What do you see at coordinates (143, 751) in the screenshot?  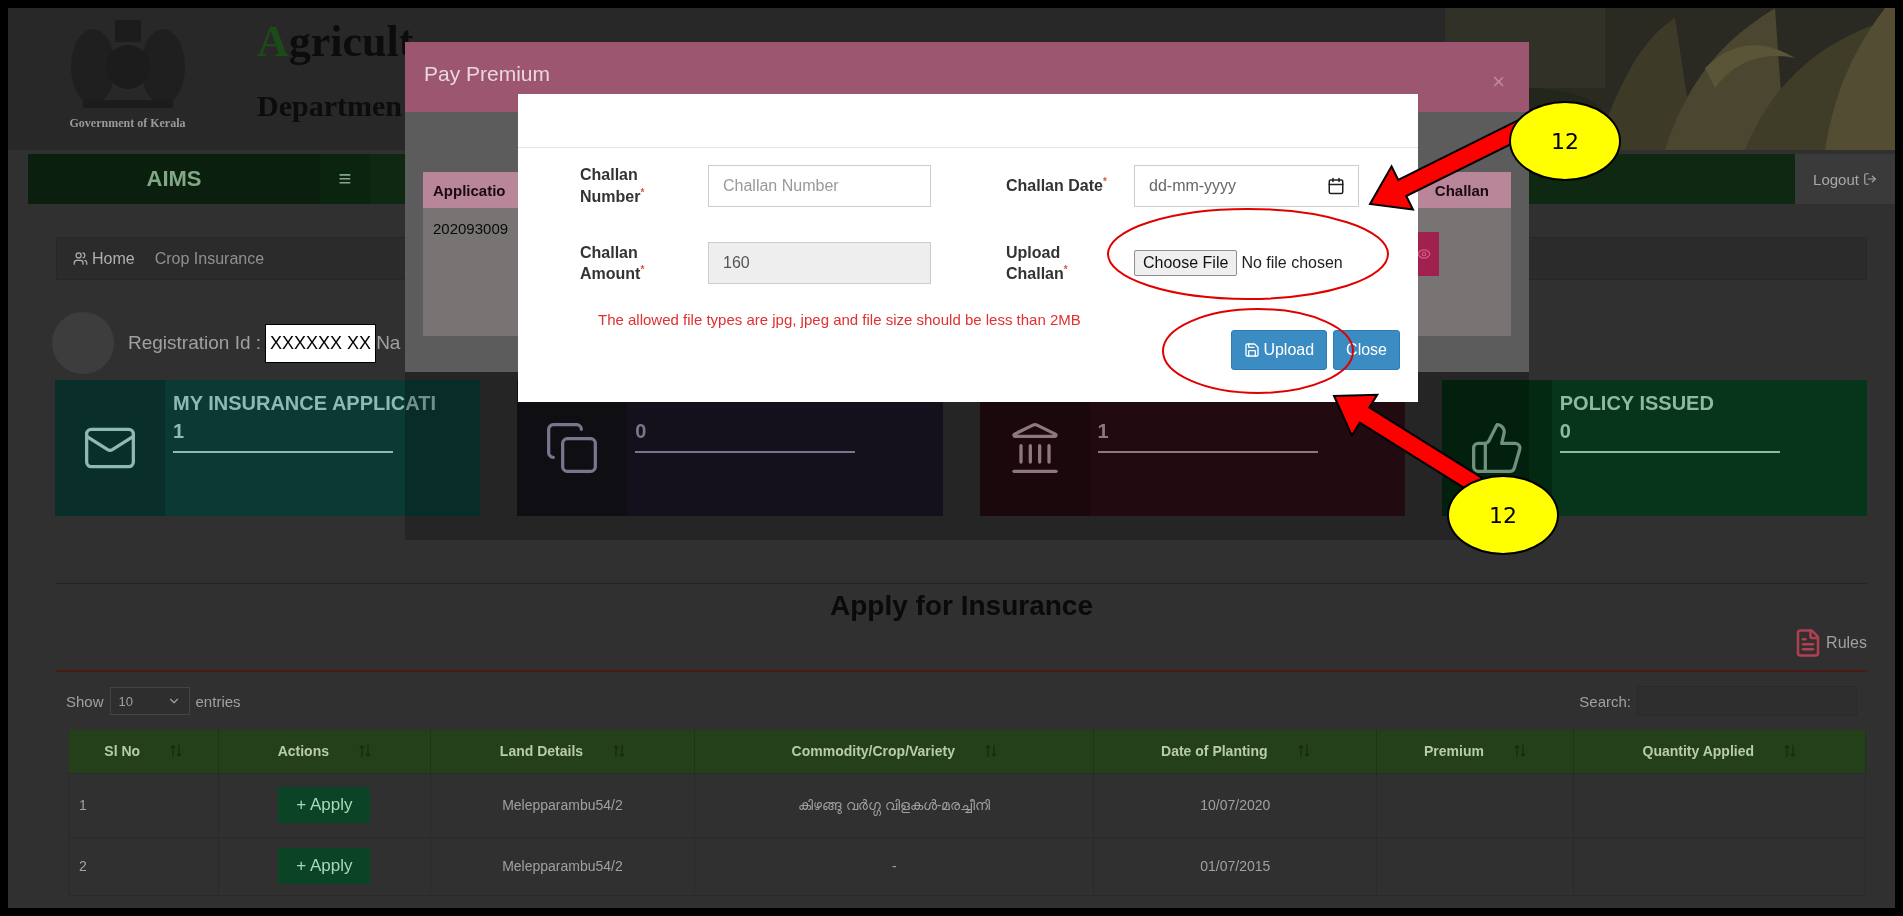 I see `column-header: Sl No` at bounding box center [143, 751].